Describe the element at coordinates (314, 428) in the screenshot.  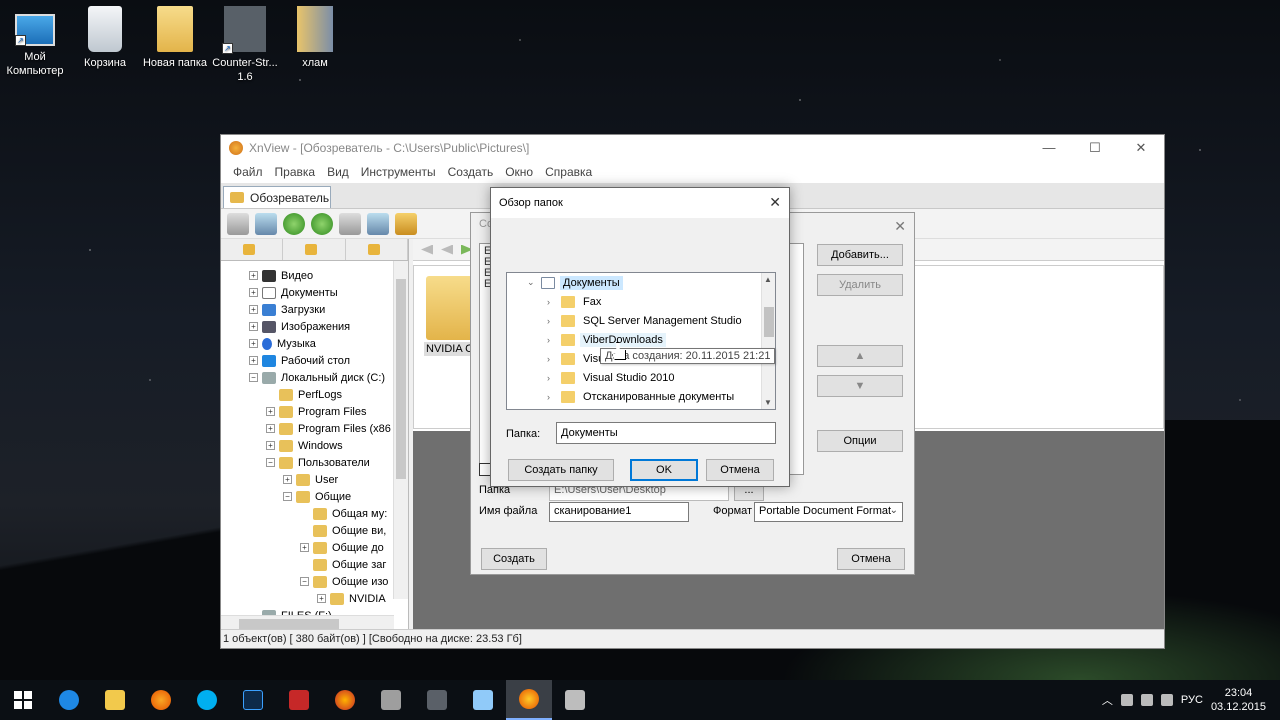
I see `tree-item: + Program Files (x86` at that location.